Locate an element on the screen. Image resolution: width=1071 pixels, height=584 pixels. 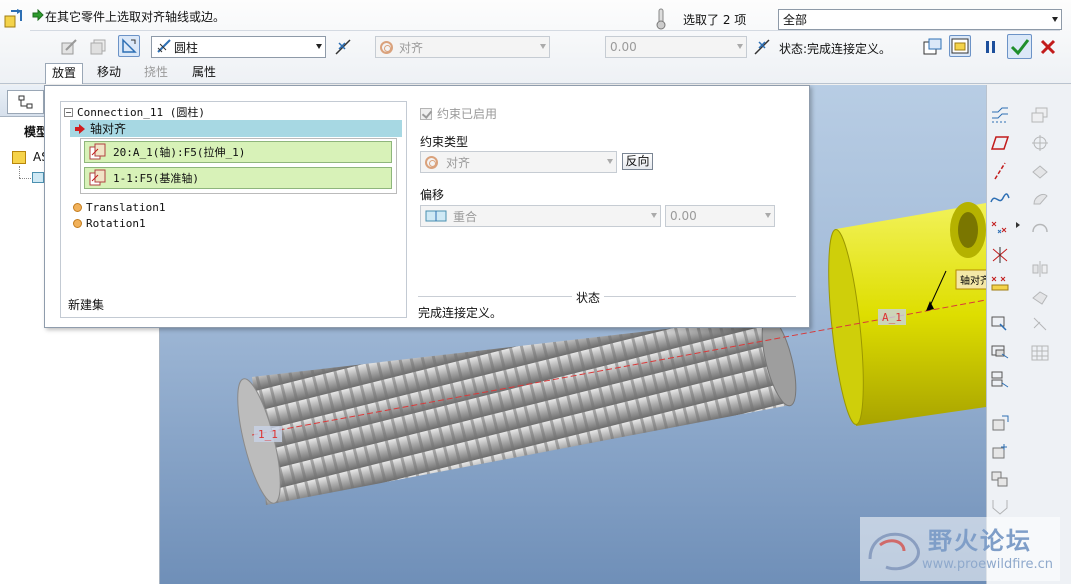
reference-item: 20:A_1(轴):F5(拉伸_1) is located at coordinates (238, 152).